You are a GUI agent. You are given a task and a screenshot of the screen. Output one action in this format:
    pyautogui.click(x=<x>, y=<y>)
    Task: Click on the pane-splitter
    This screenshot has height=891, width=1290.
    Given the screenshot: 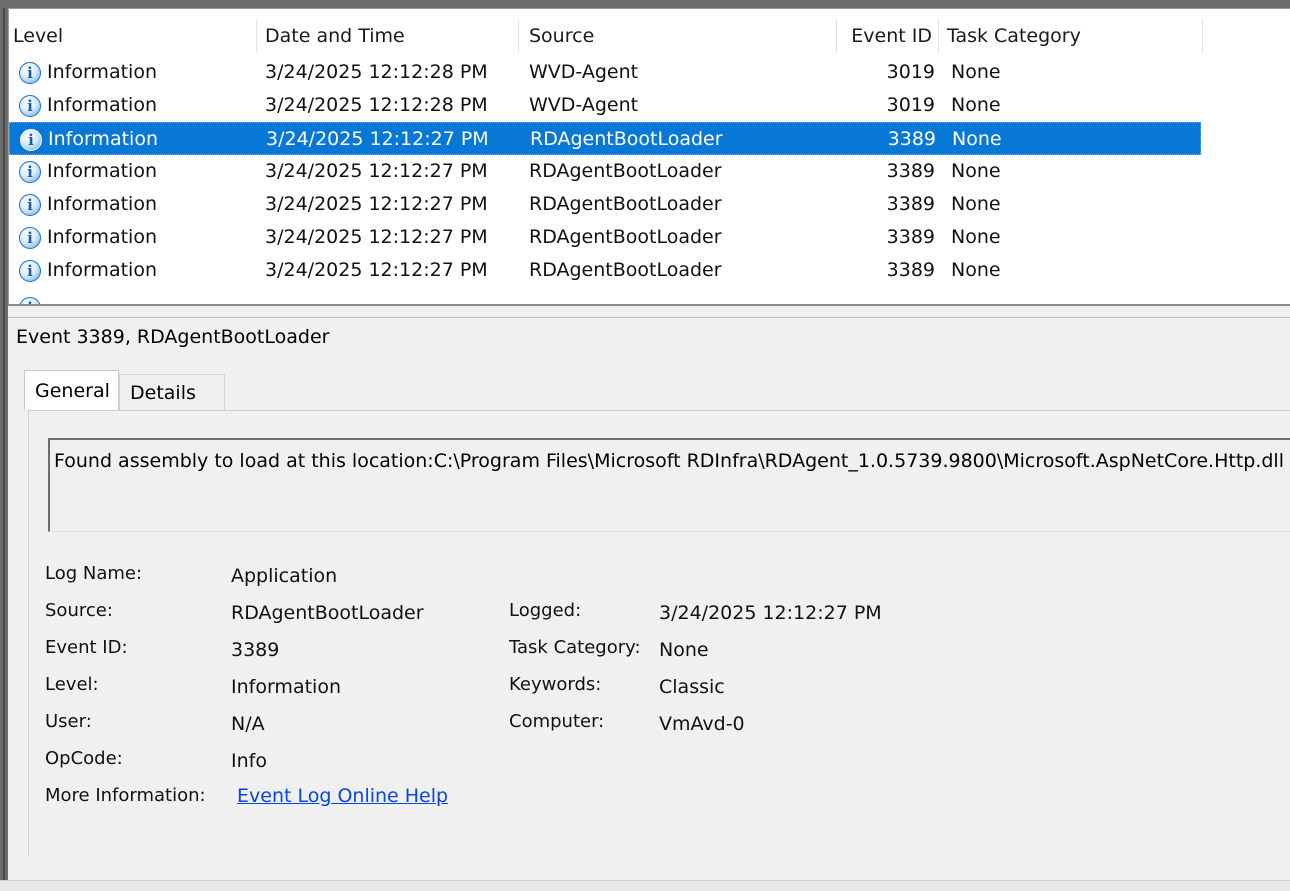 What is the action you would take?
    pyautogui.click(x=649, y=311)
    